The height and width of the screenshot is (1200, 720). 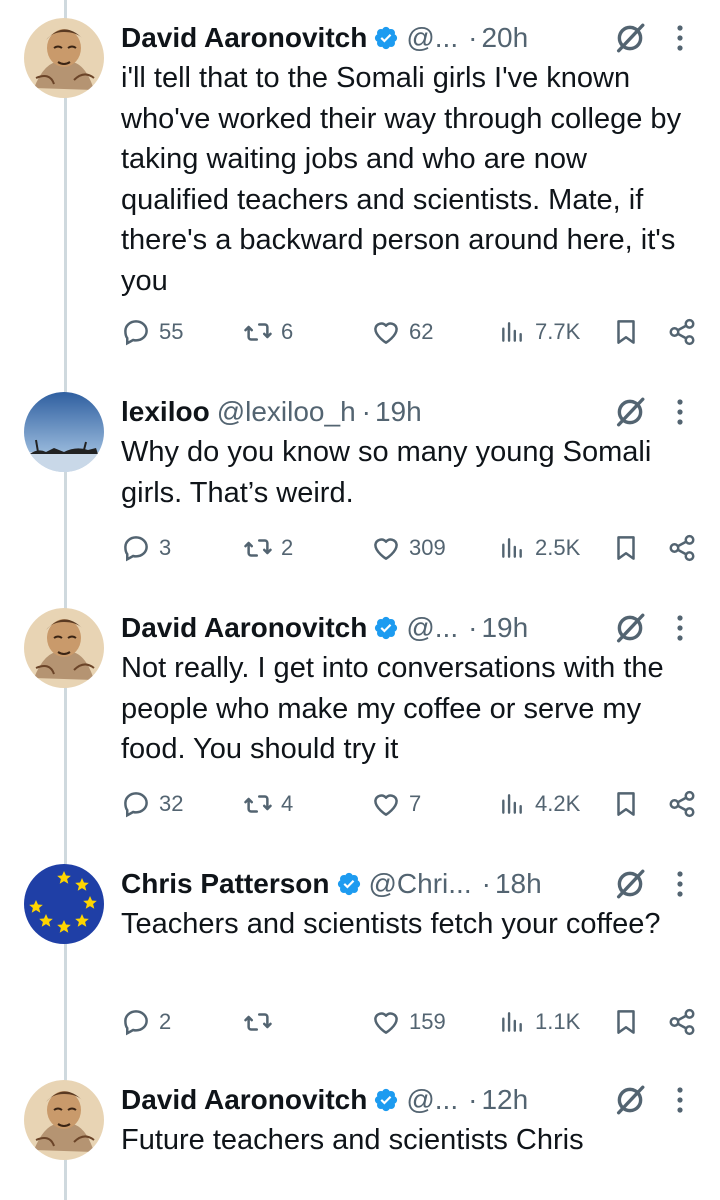 I want to click on views-button: 4.2K, so click(x=539, y=804).